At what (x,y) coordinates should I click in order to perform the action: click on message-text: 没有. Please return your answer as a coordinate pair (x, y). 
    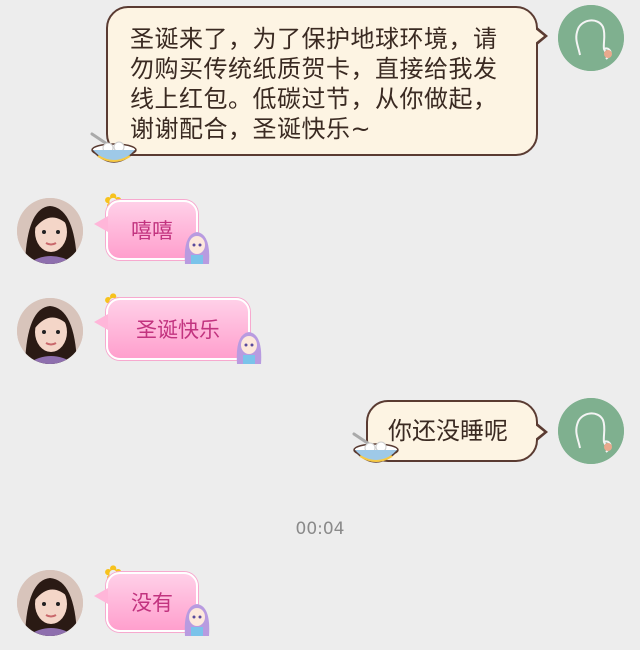
    Looking at the image, I should click on (152, 603).